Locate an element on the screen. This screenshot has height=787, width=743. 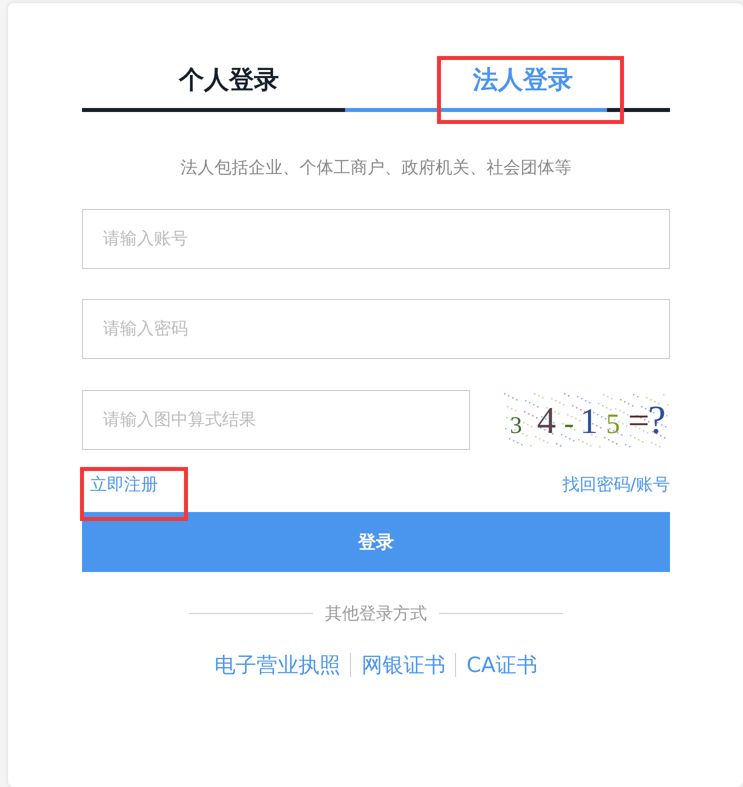
login-method-link: CA证书 is located at coordinates (502, 665).